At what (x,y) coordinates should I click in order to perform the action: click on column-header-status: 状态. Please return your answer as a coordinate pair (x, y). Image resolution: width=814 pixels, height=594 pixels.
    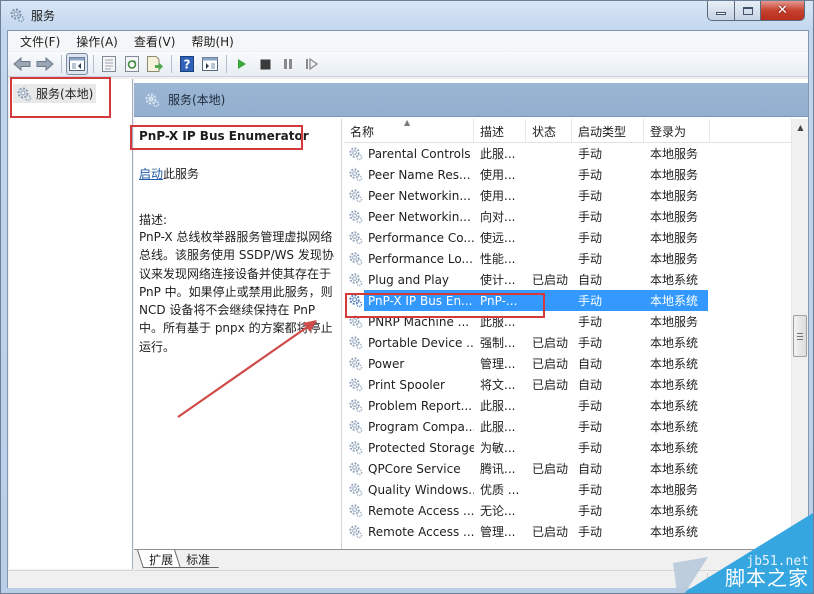
    Looking at the image, I should click on (549, 131).